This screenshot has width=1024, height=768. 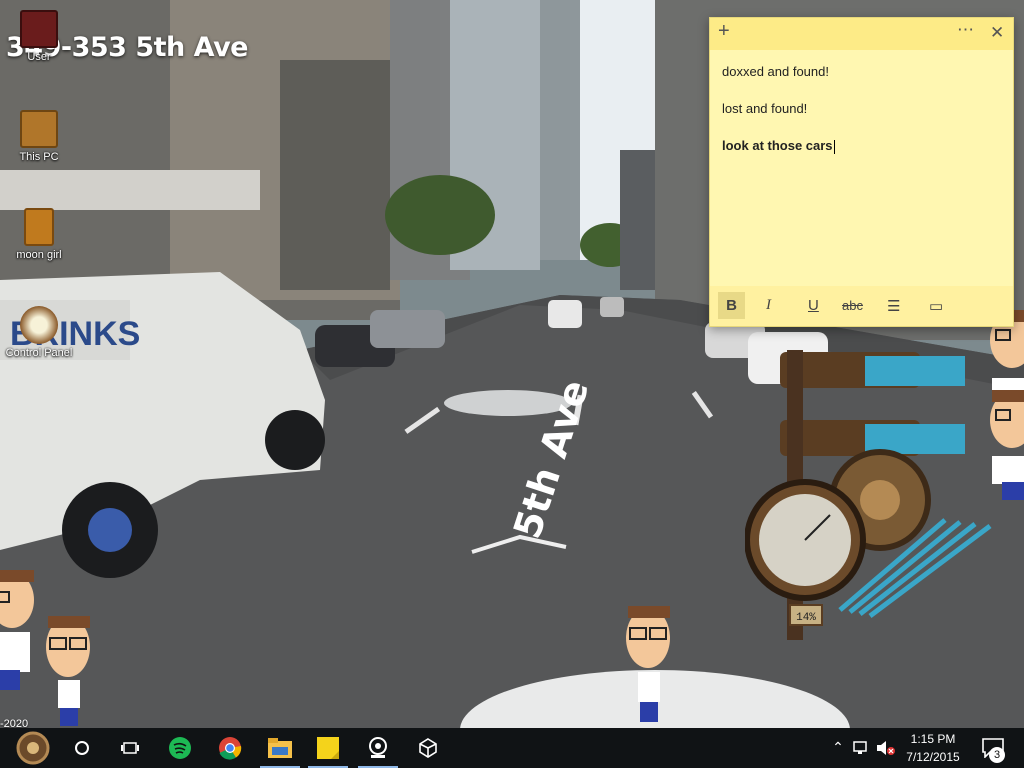 What do you see at coordinates (834, 146) in the screenshot?
I see `text-caret` at bounding box center [834, 146].